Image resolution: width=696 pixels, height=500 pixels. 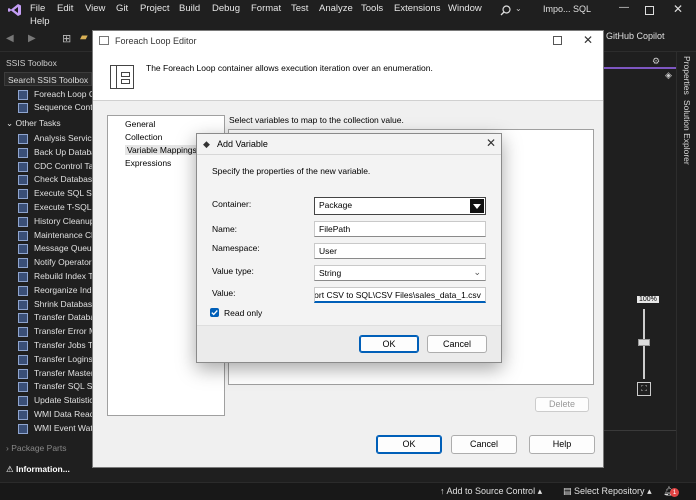 What do you see at coordinates (671, 492) in the screenshot?
I see `notifications-button: 🔔︎ 1` at bounding box center [671, 492].